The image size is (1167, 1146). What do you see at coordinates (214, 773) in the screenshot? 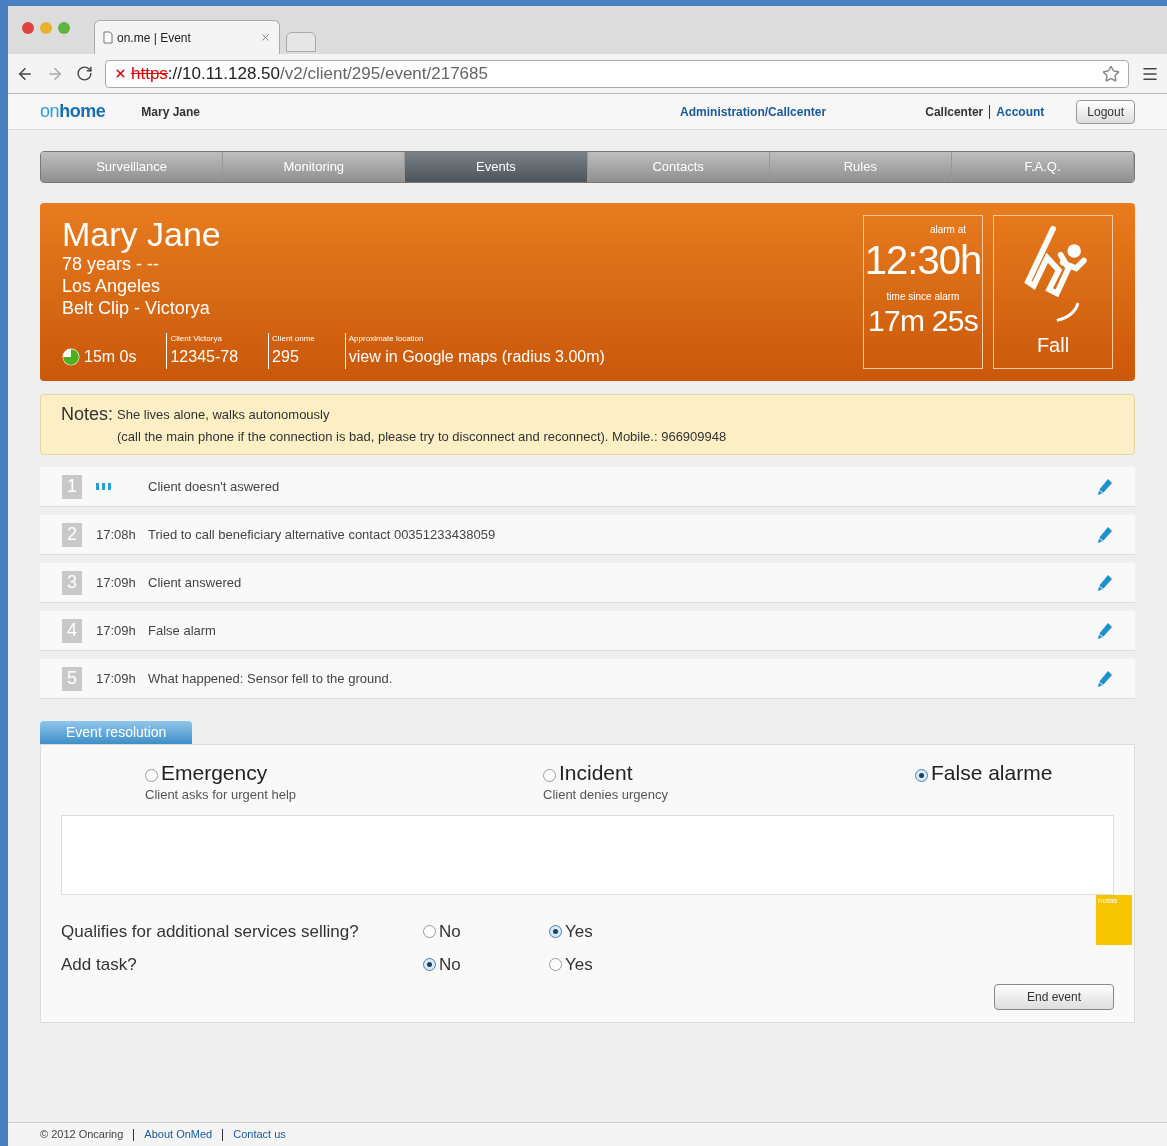
I see `option-label: Emergency` at bounding box center [214, 773].